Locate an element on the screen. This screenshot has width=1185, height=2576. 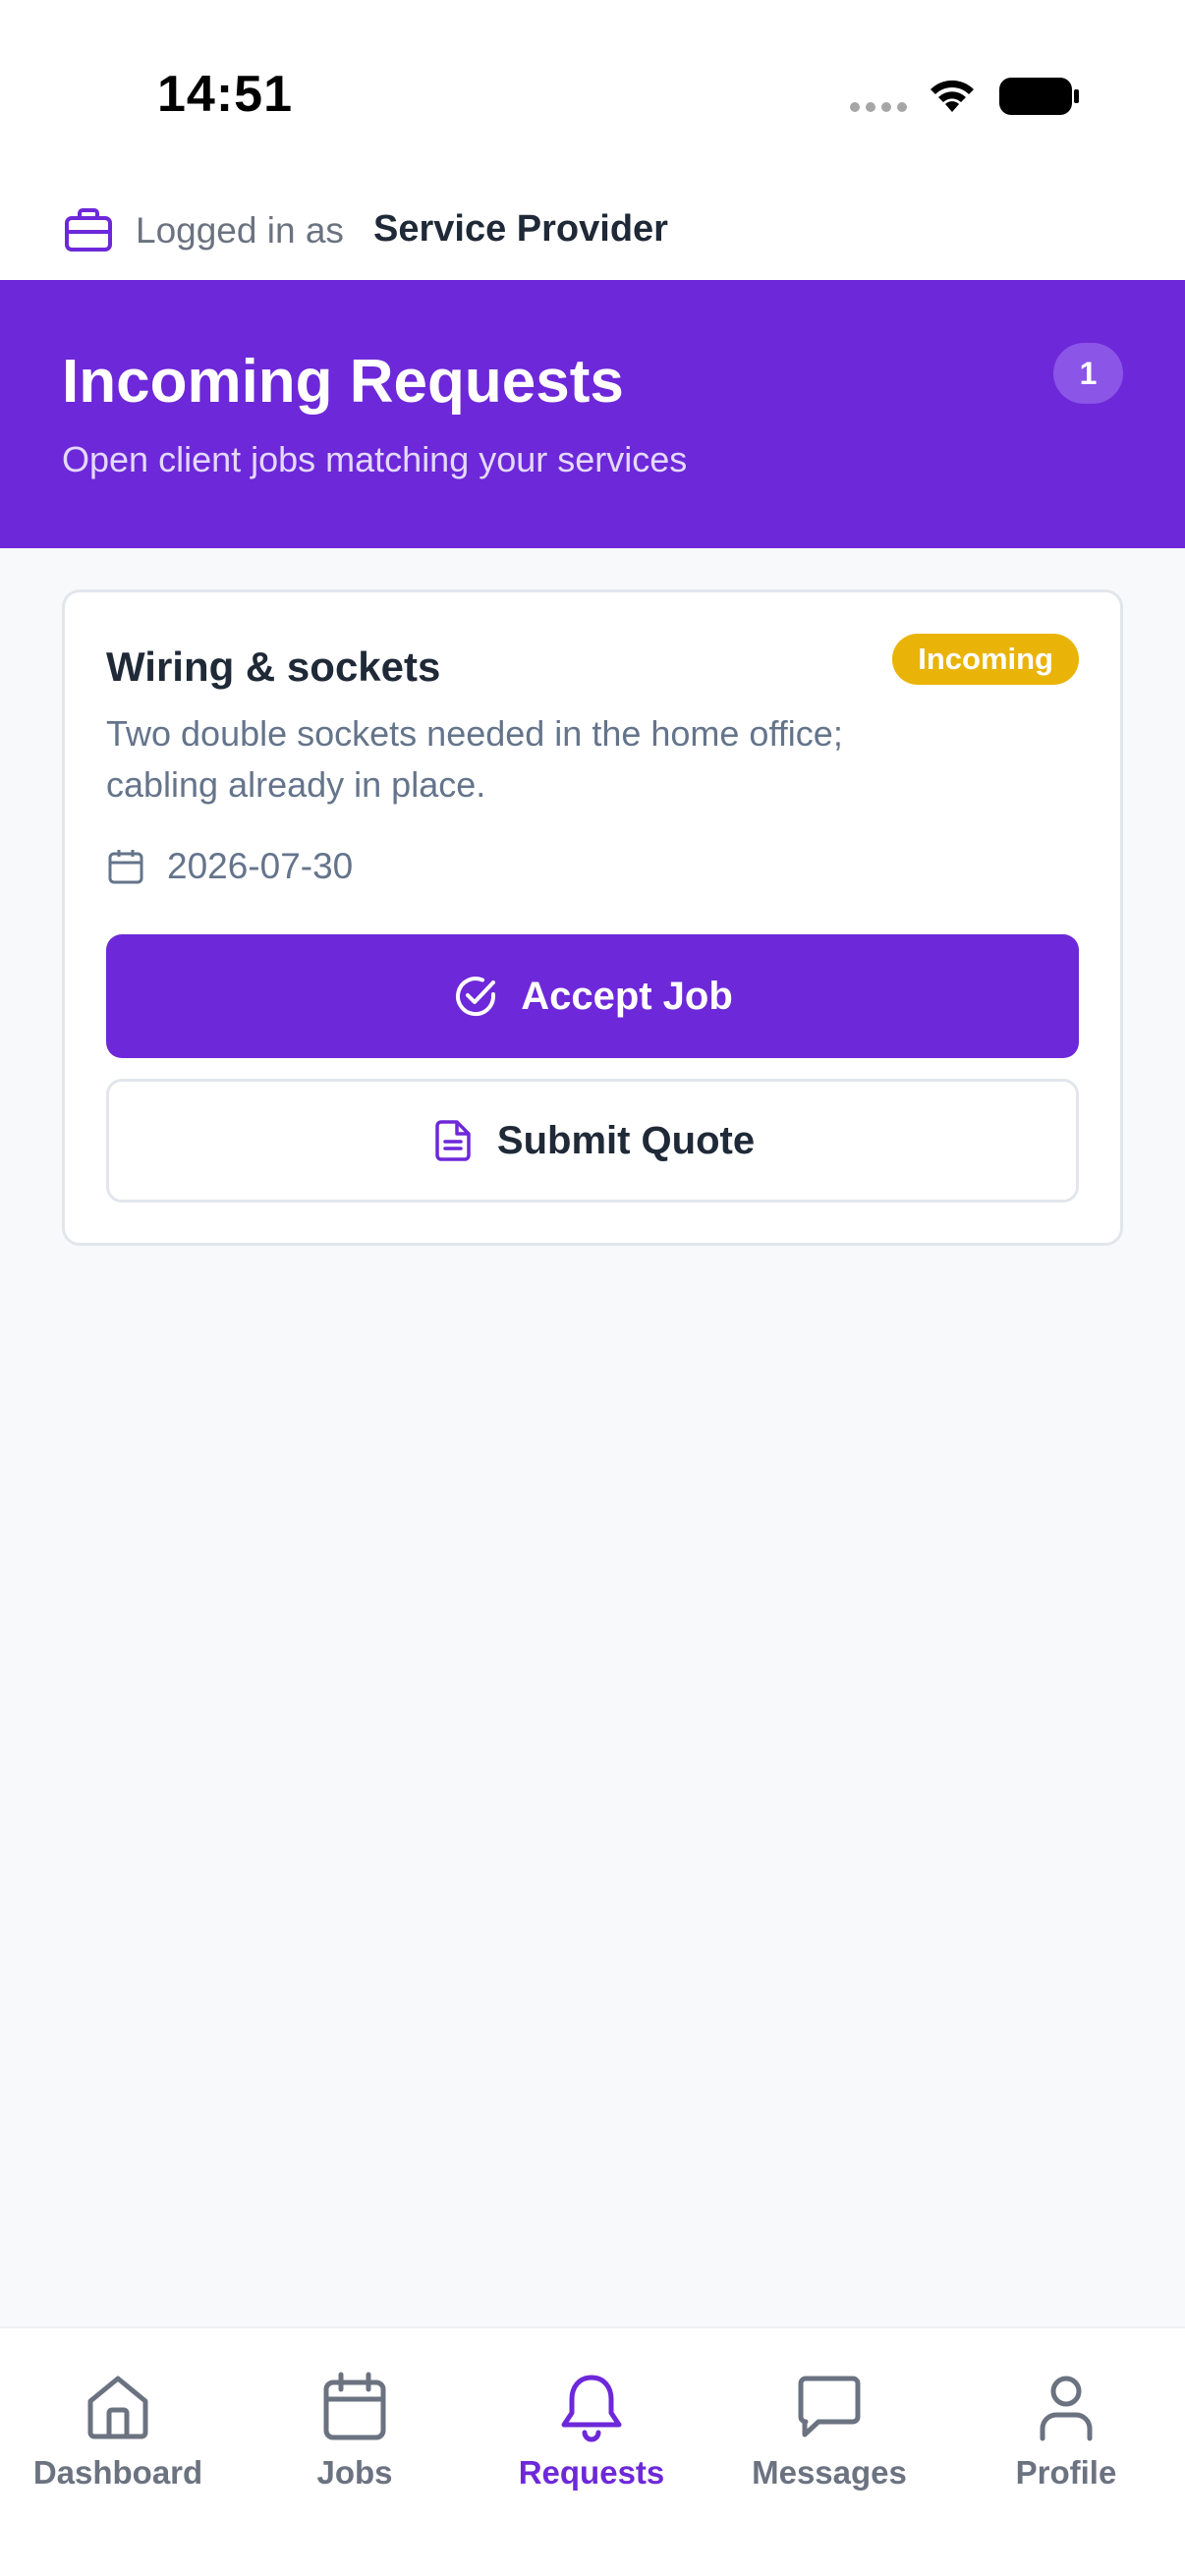
nav-item-dashboard: Dashboard is located at coordinates (118, 2431).